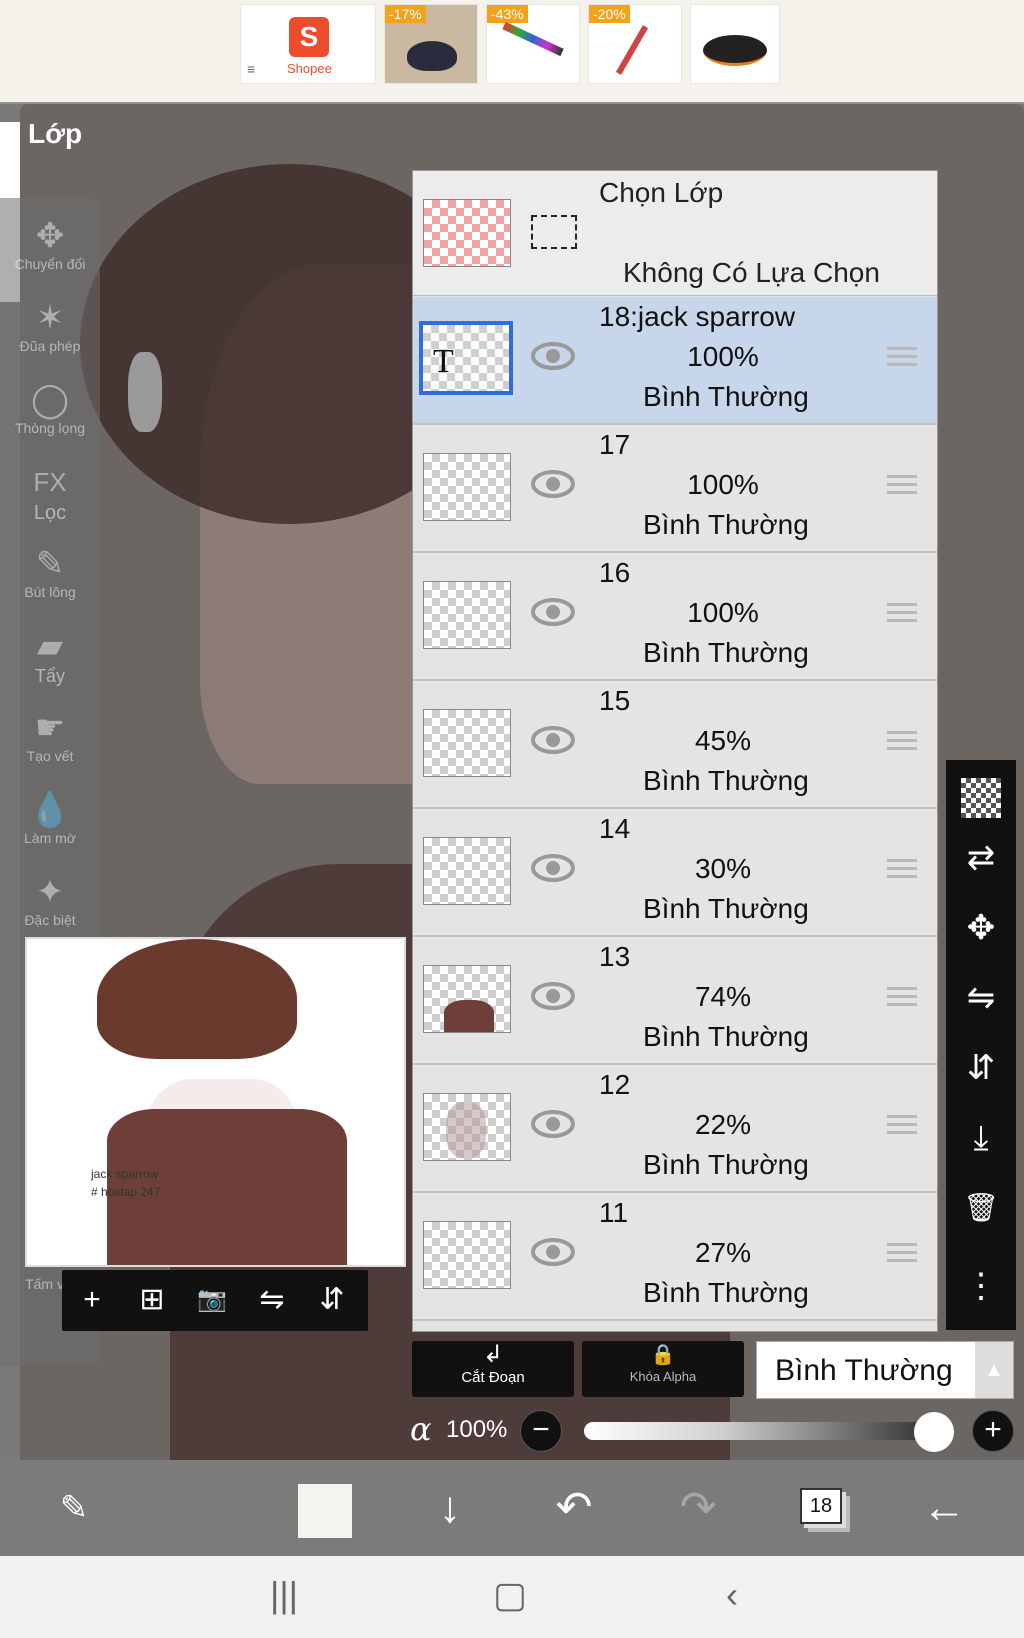 The height and width of the screenshot is (1638, 1024). Describe the element at coordinates (675, 1001) in the screenshot. I see `layer-row: 13 74% Bình Thường` at that location.